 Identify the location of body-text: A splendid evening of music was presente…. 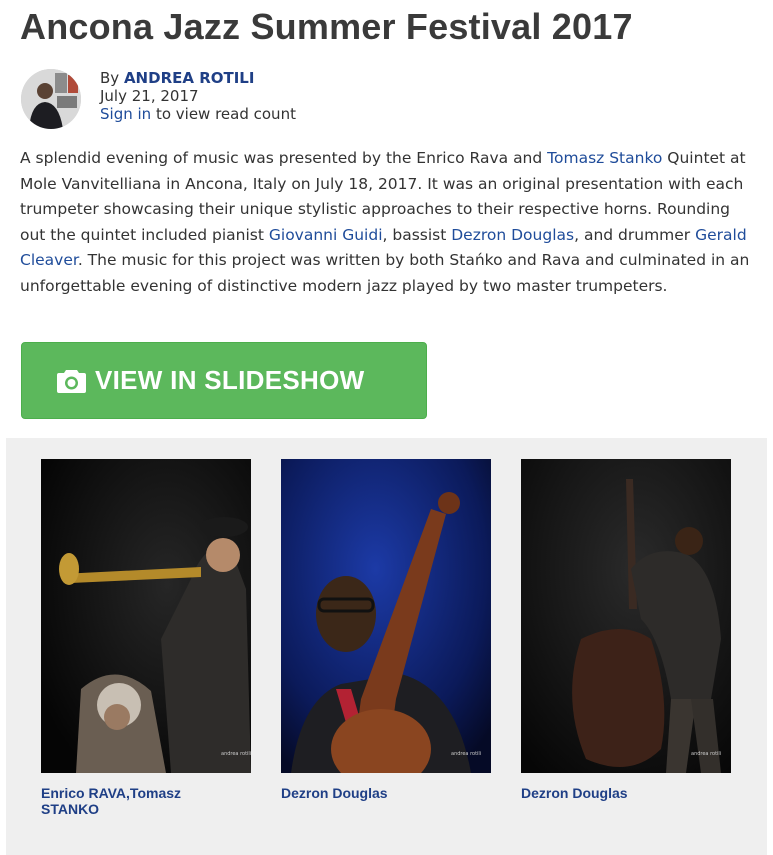
(284, 158).